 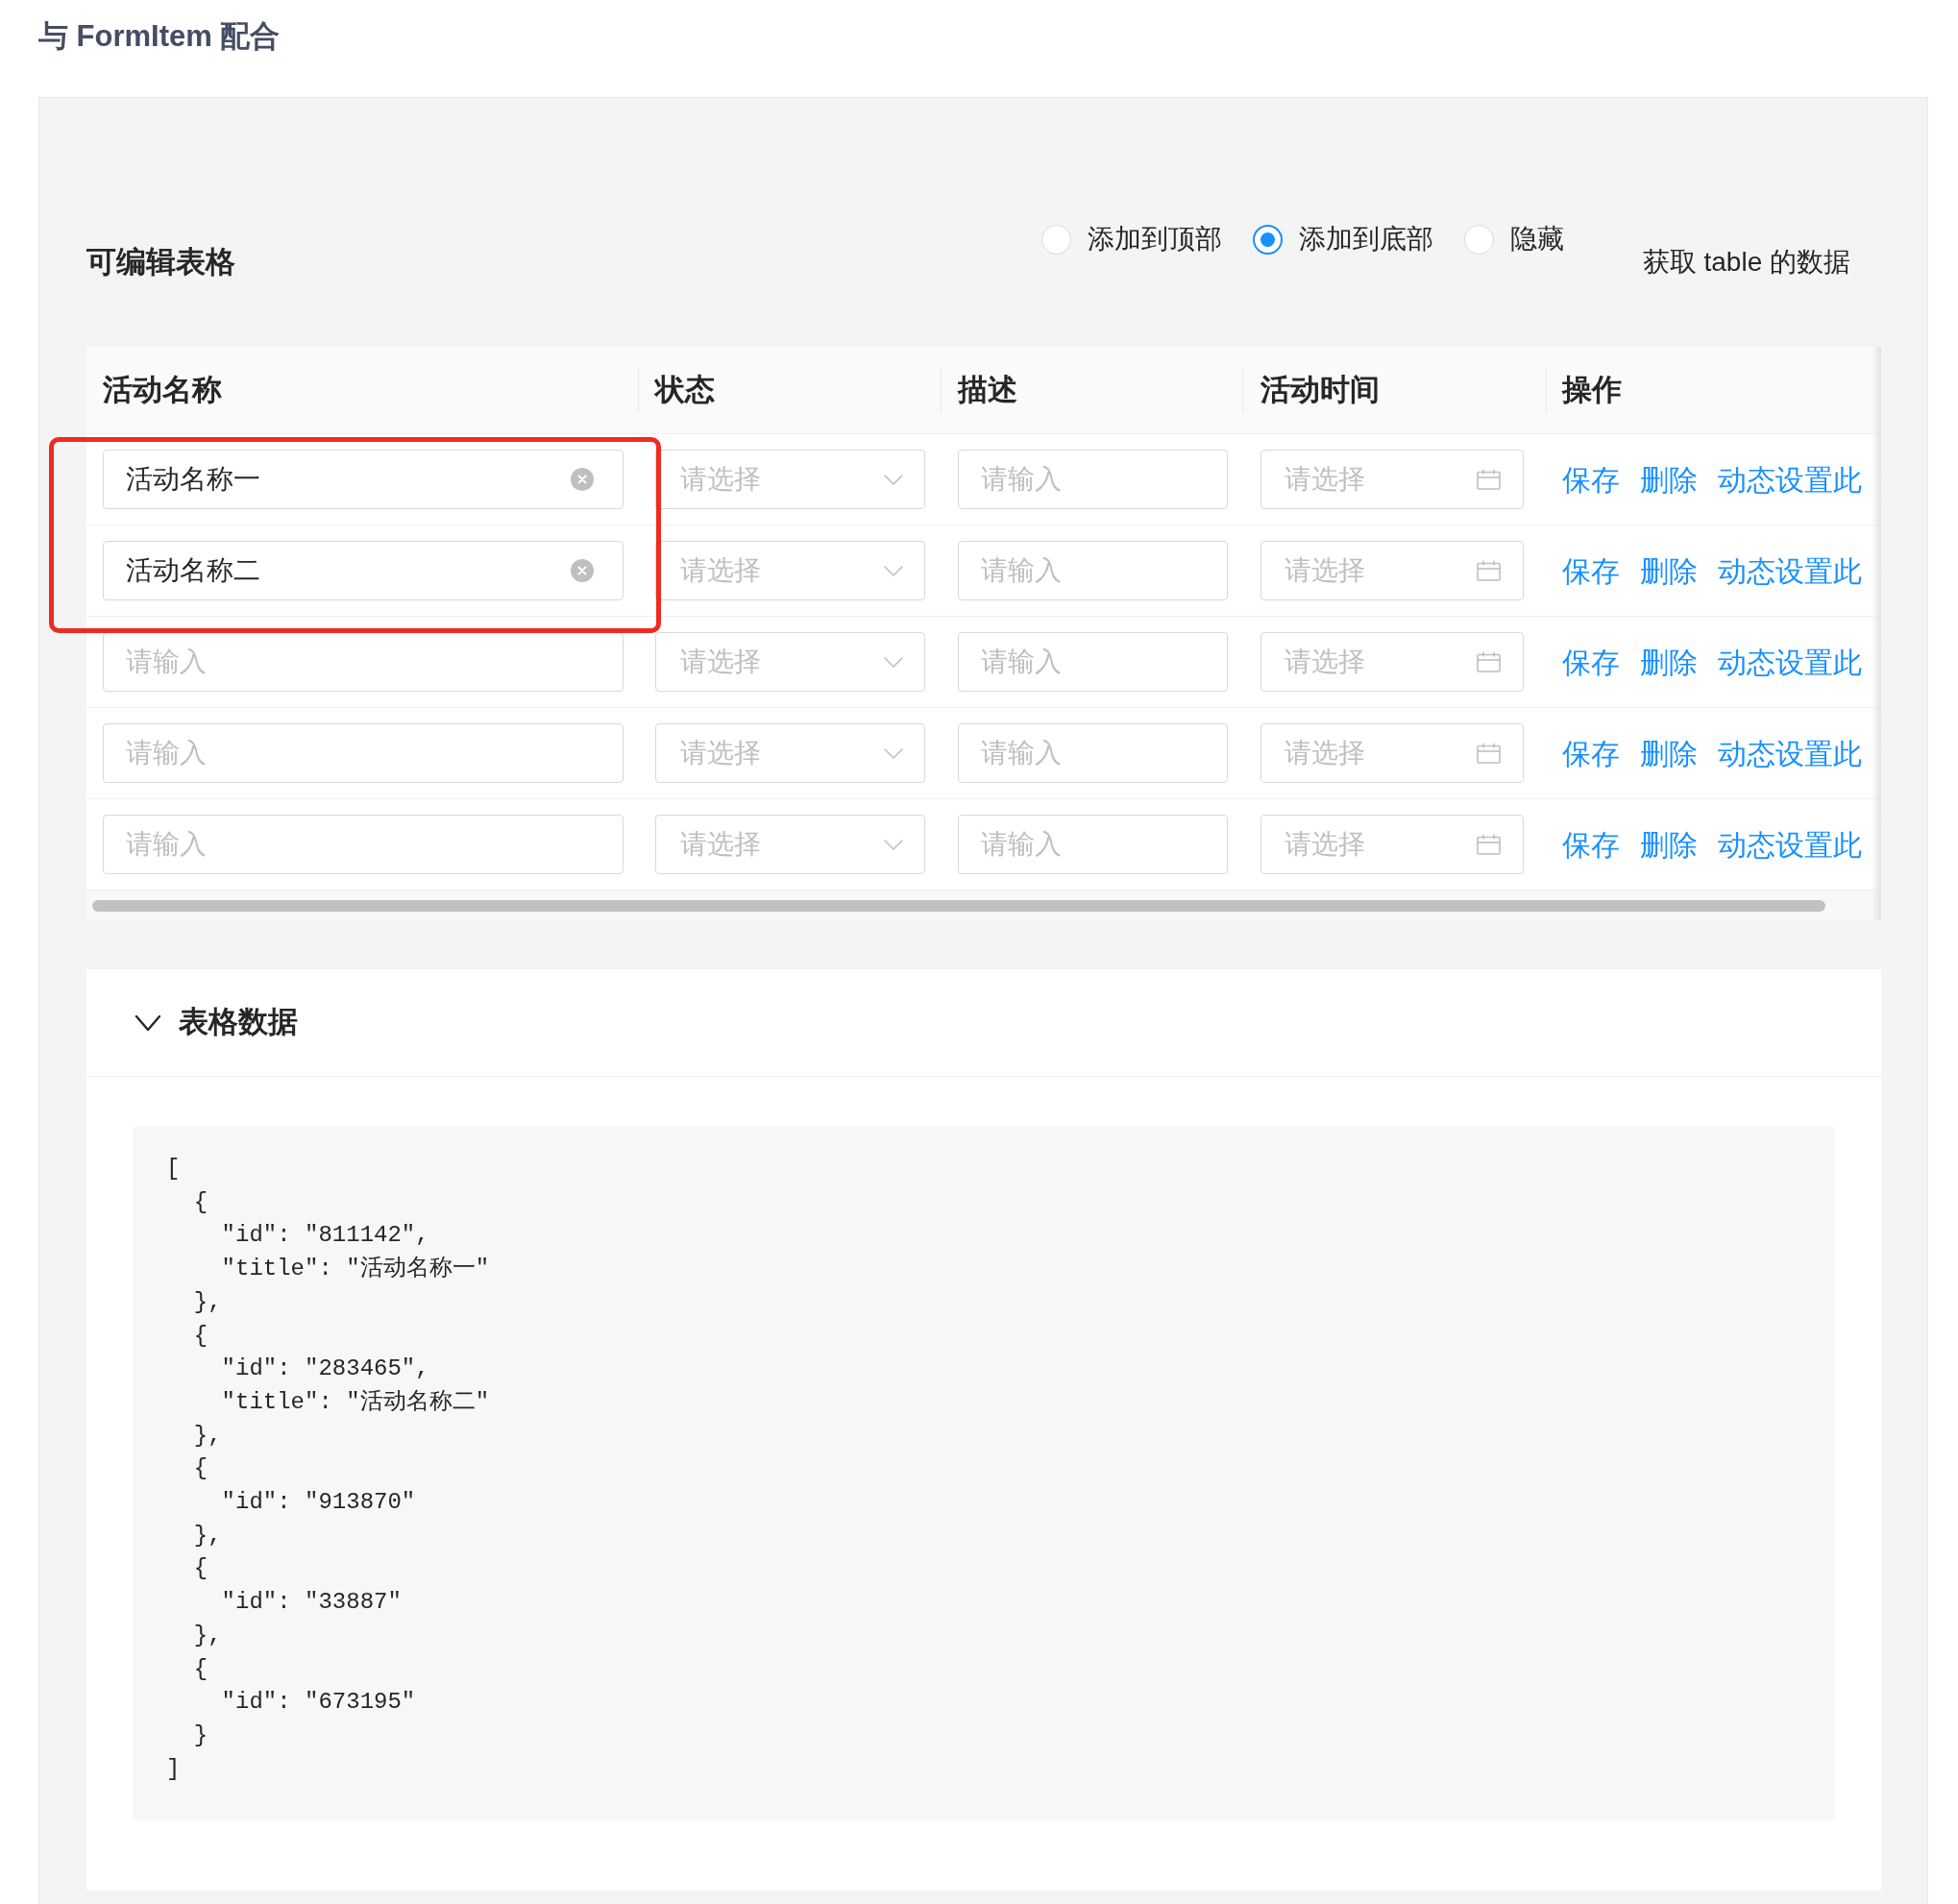 What do you see at coordinates (1154, 239) in the screenshot?
I see `radio-label: 添加到顶部` at bounding box center [1154, 239].